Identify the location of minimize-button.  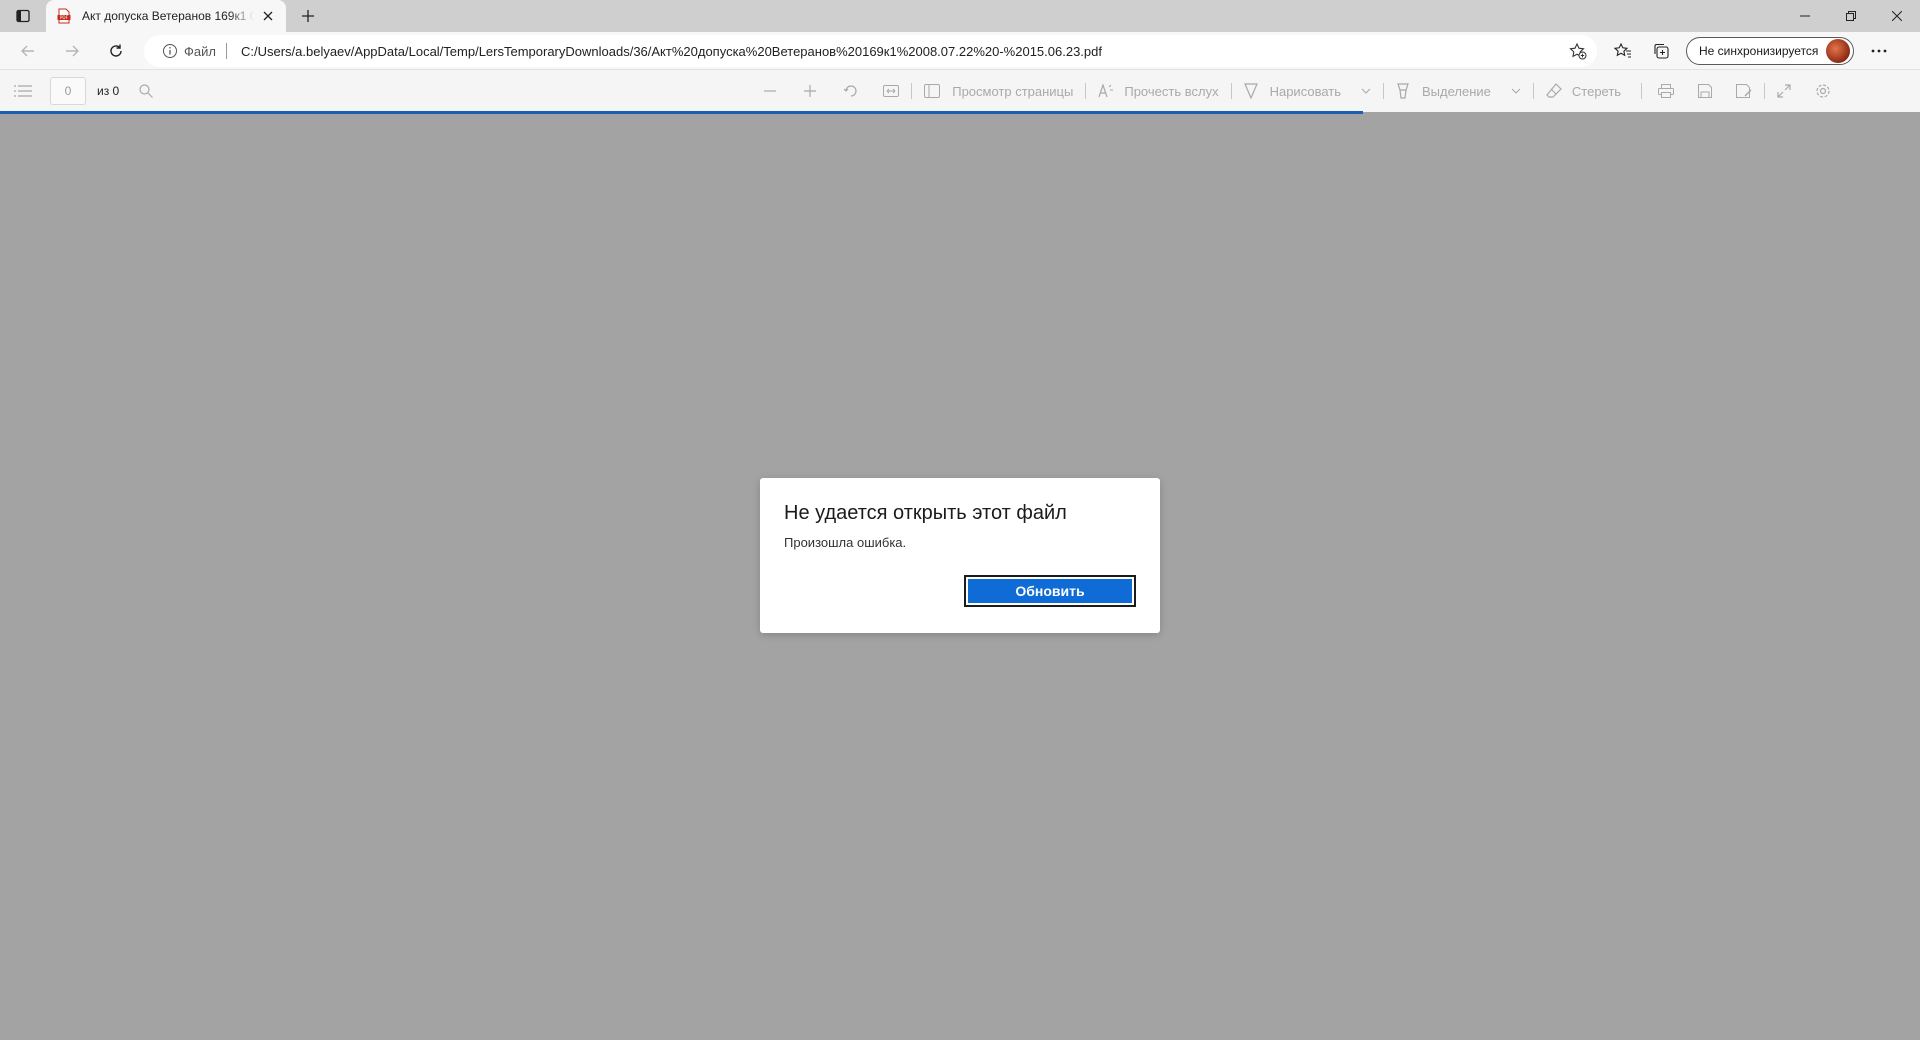
(1805, 16).